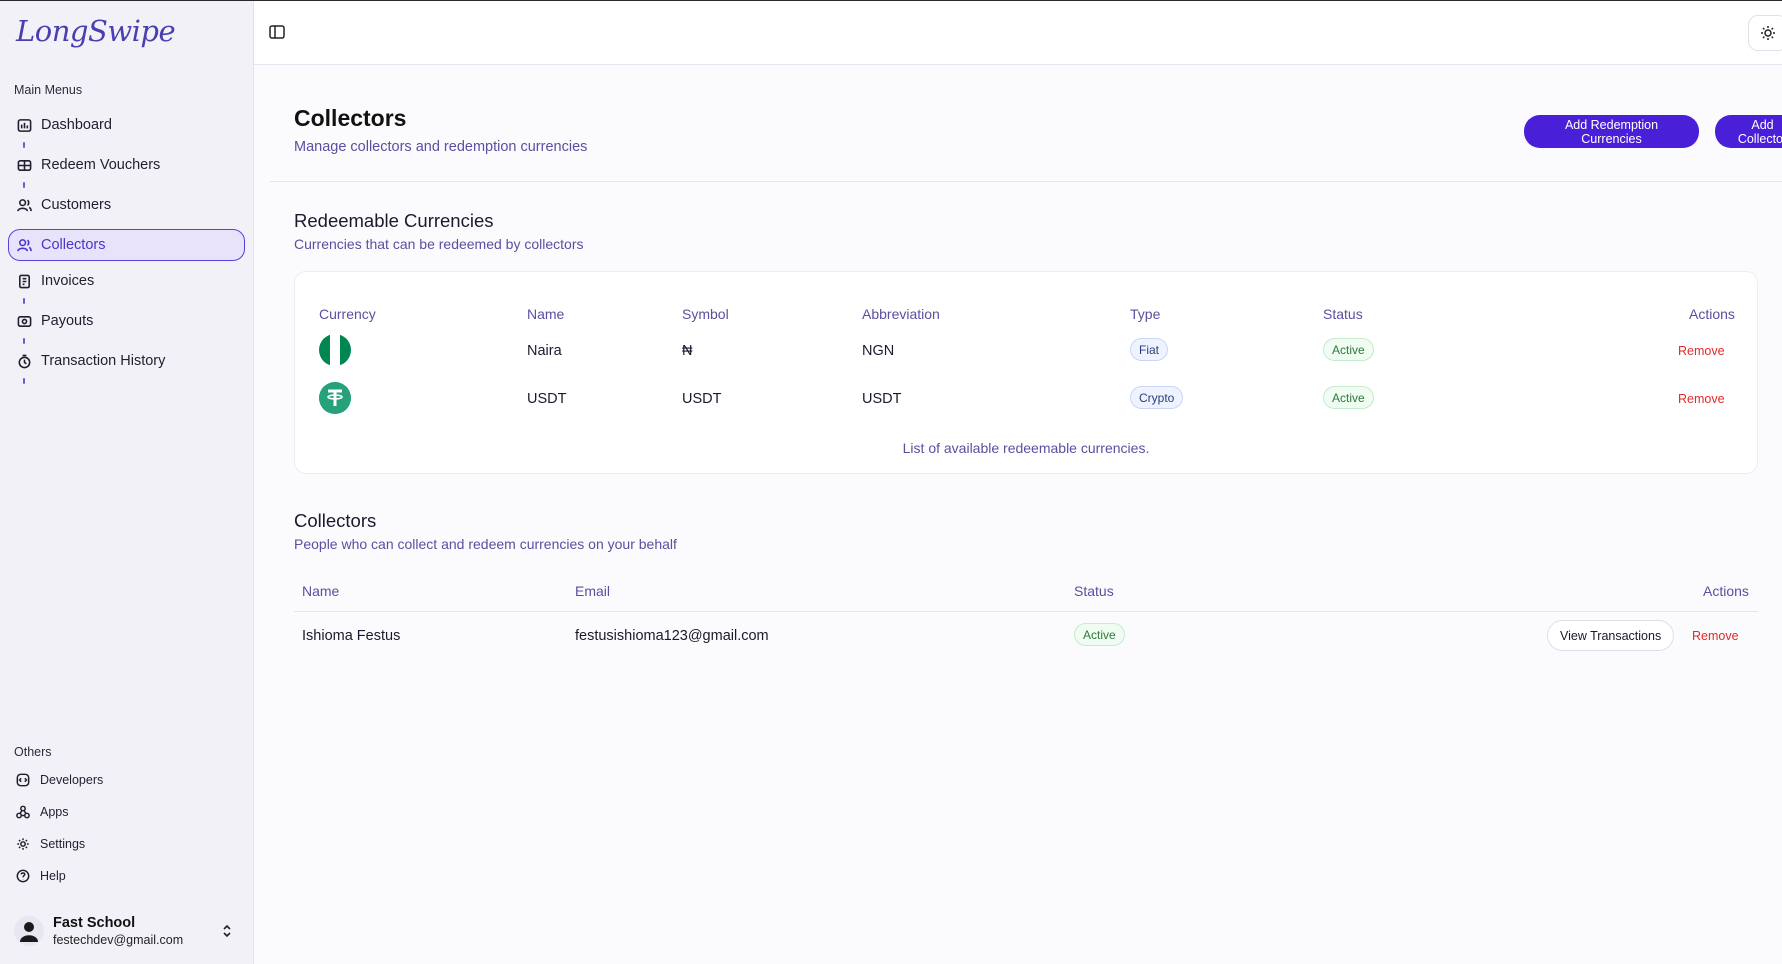 This screenshot has width=1782, height=964. What do you see at coordinates (901, 314) in the screenshot?
I see `th-abbreviation: Abbreviation` at bounding box center [901, 314].